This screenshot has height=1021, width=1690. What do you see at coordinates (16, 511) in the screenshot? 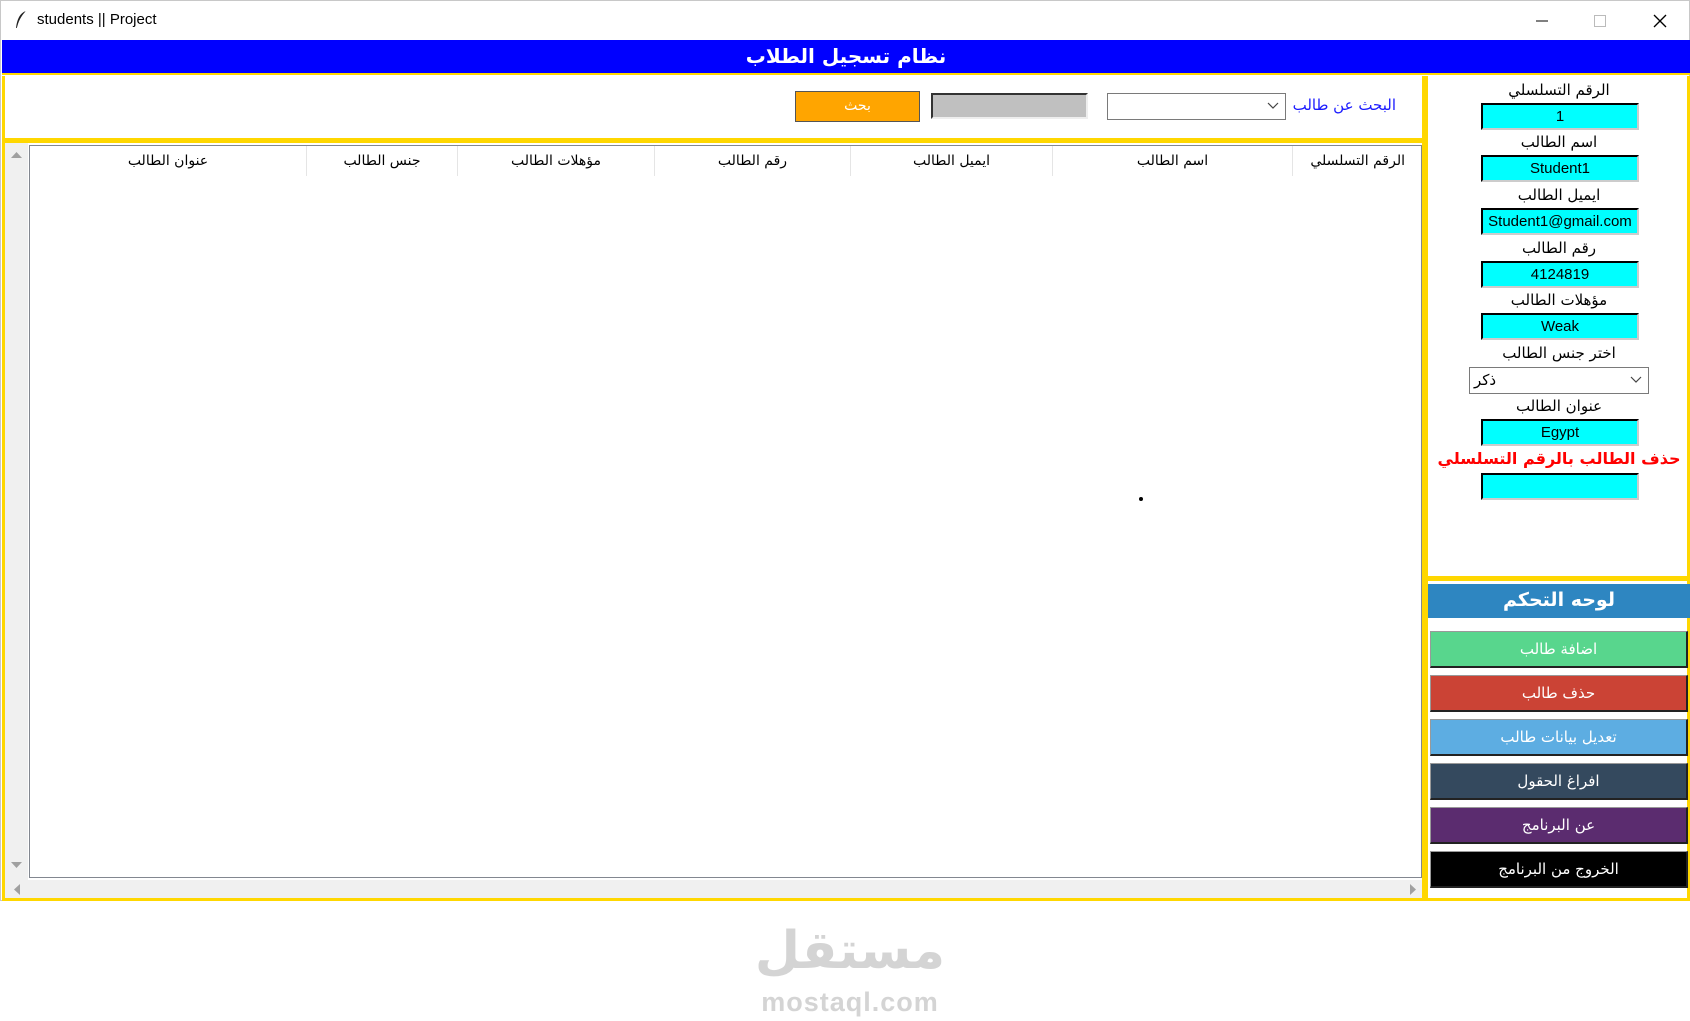
I see `vertical-scrollbar` at bounding box center [16, 511].